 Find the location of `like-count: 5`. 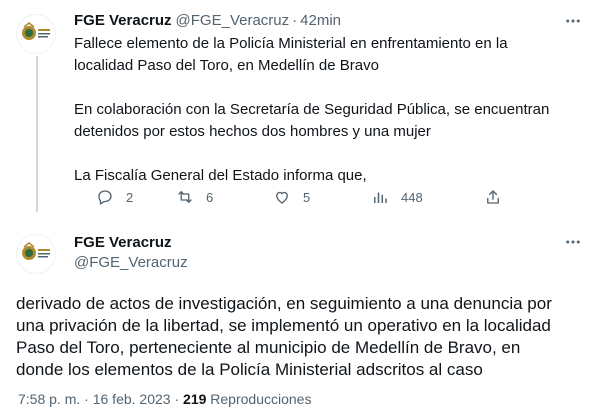

like-count: 5 is located at coordinates (307, 197).